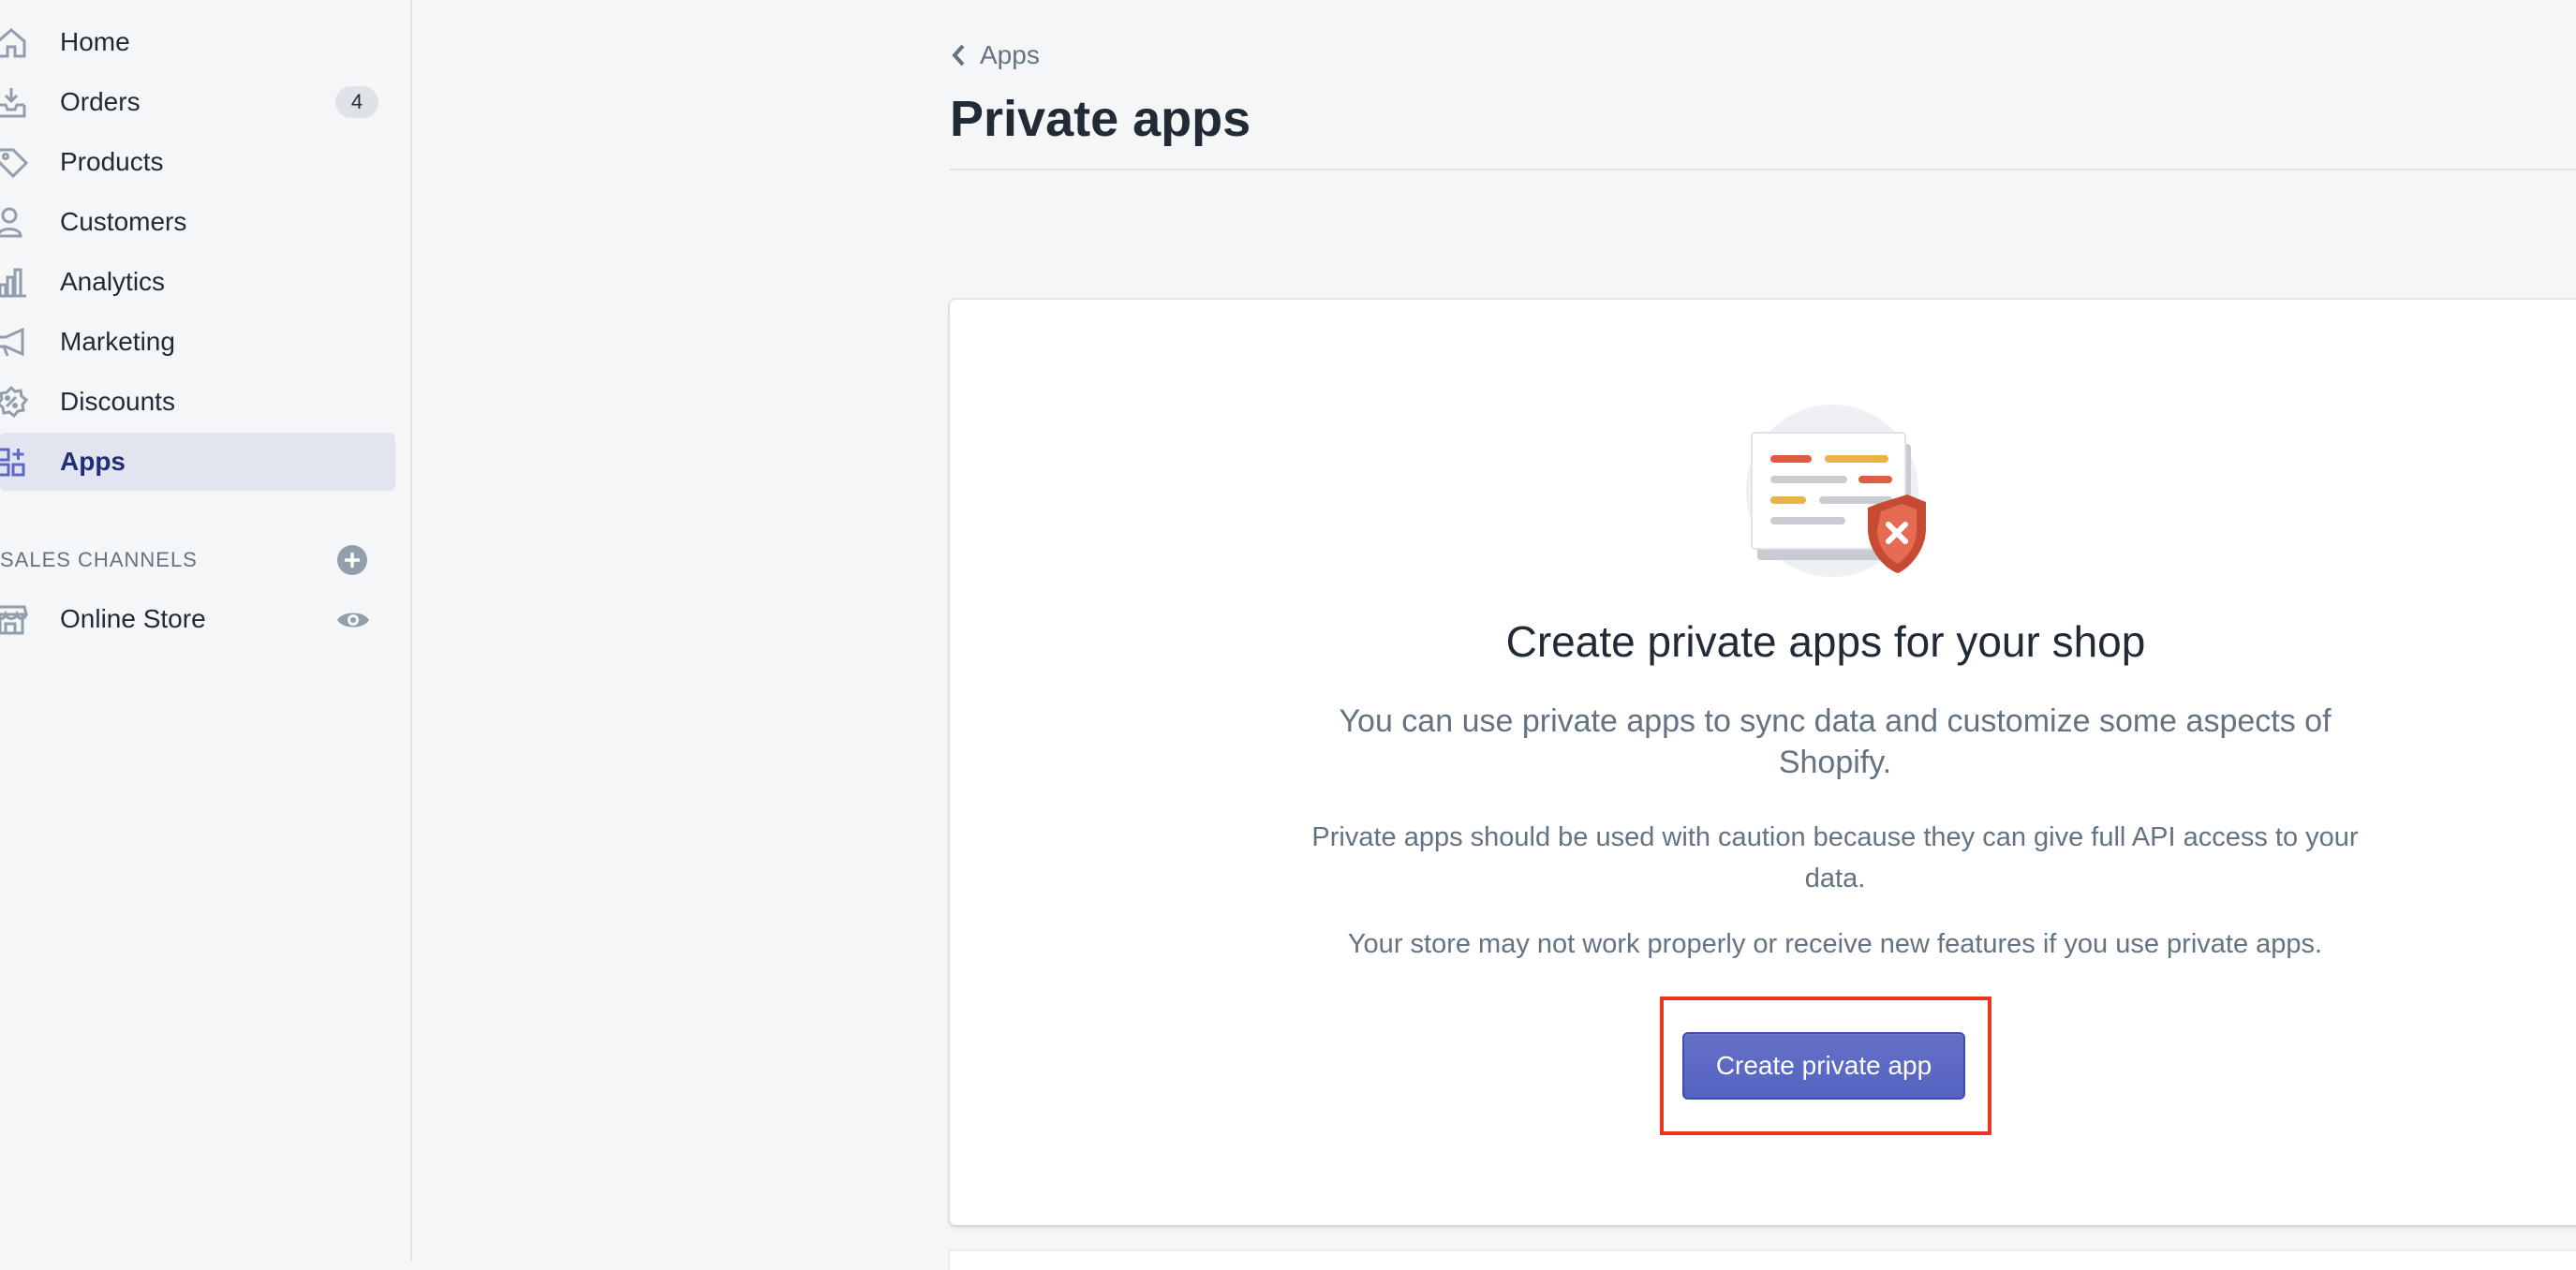  I want to click on sidebar-item-label: Customers, so click(123, 222).